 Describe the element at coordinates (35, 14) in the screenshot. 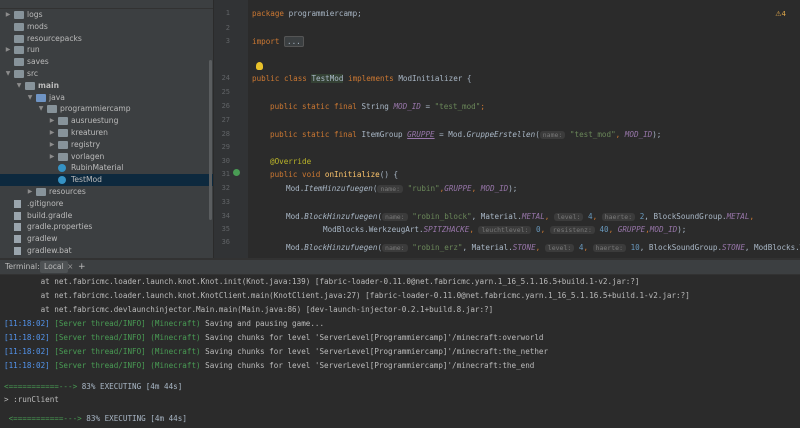

I see `tree-item-label: logs` at that location.